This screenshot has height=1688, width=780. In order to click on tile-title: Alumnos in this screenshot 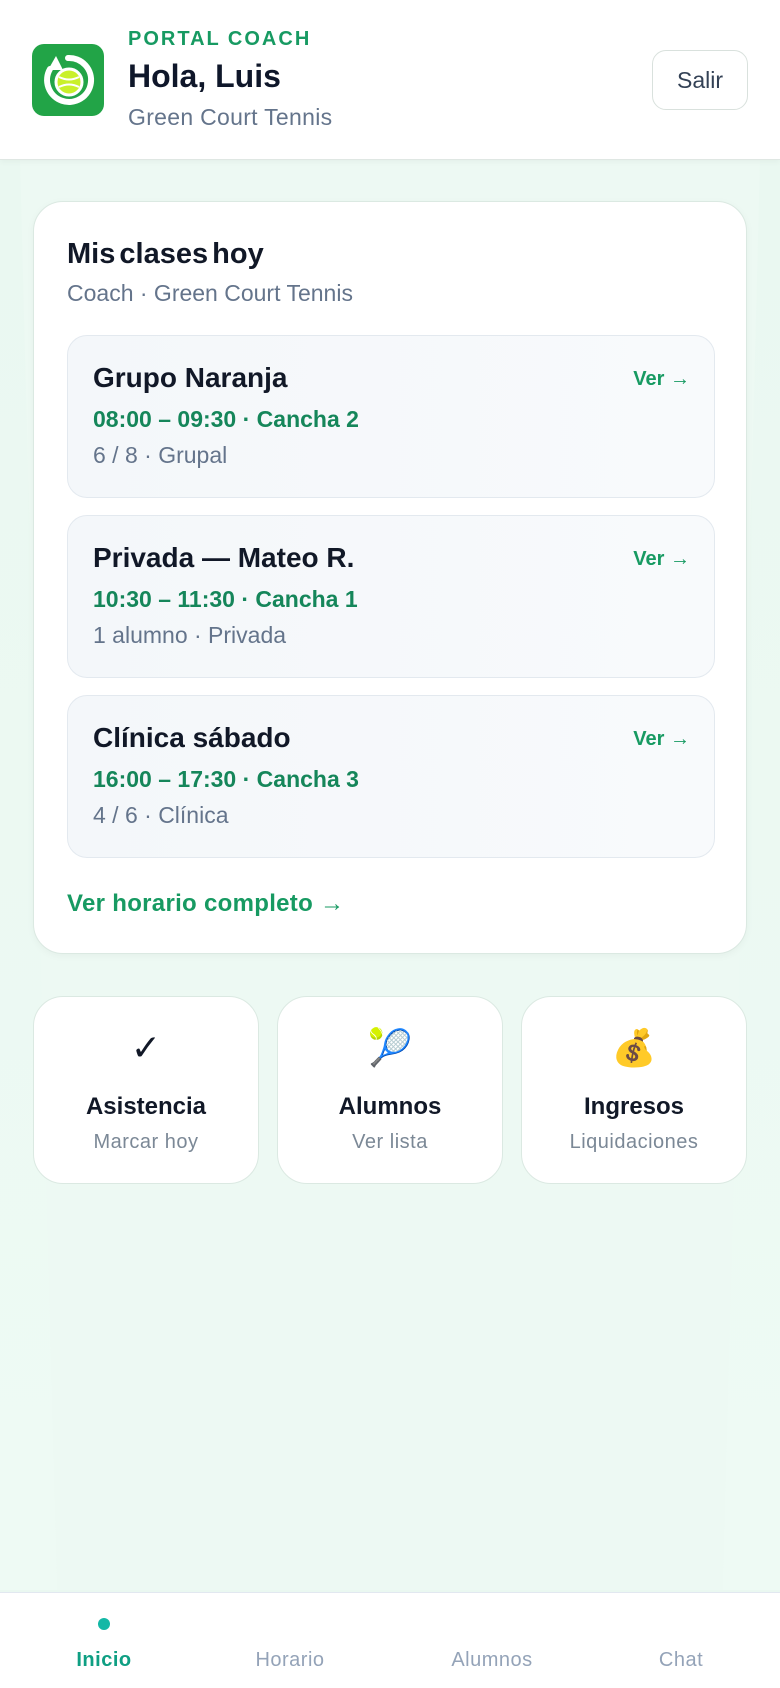, I will do `click(390, 1106)`.